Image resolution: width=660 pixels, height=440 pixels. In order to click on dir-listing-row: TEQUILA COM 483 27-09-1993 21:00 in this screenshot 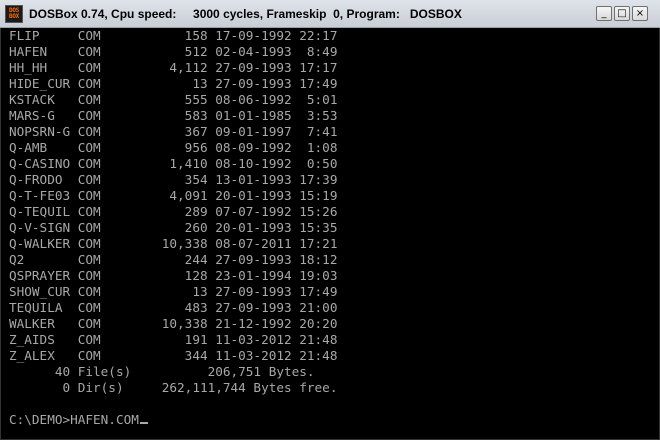, I will do `click(173, 307)`.